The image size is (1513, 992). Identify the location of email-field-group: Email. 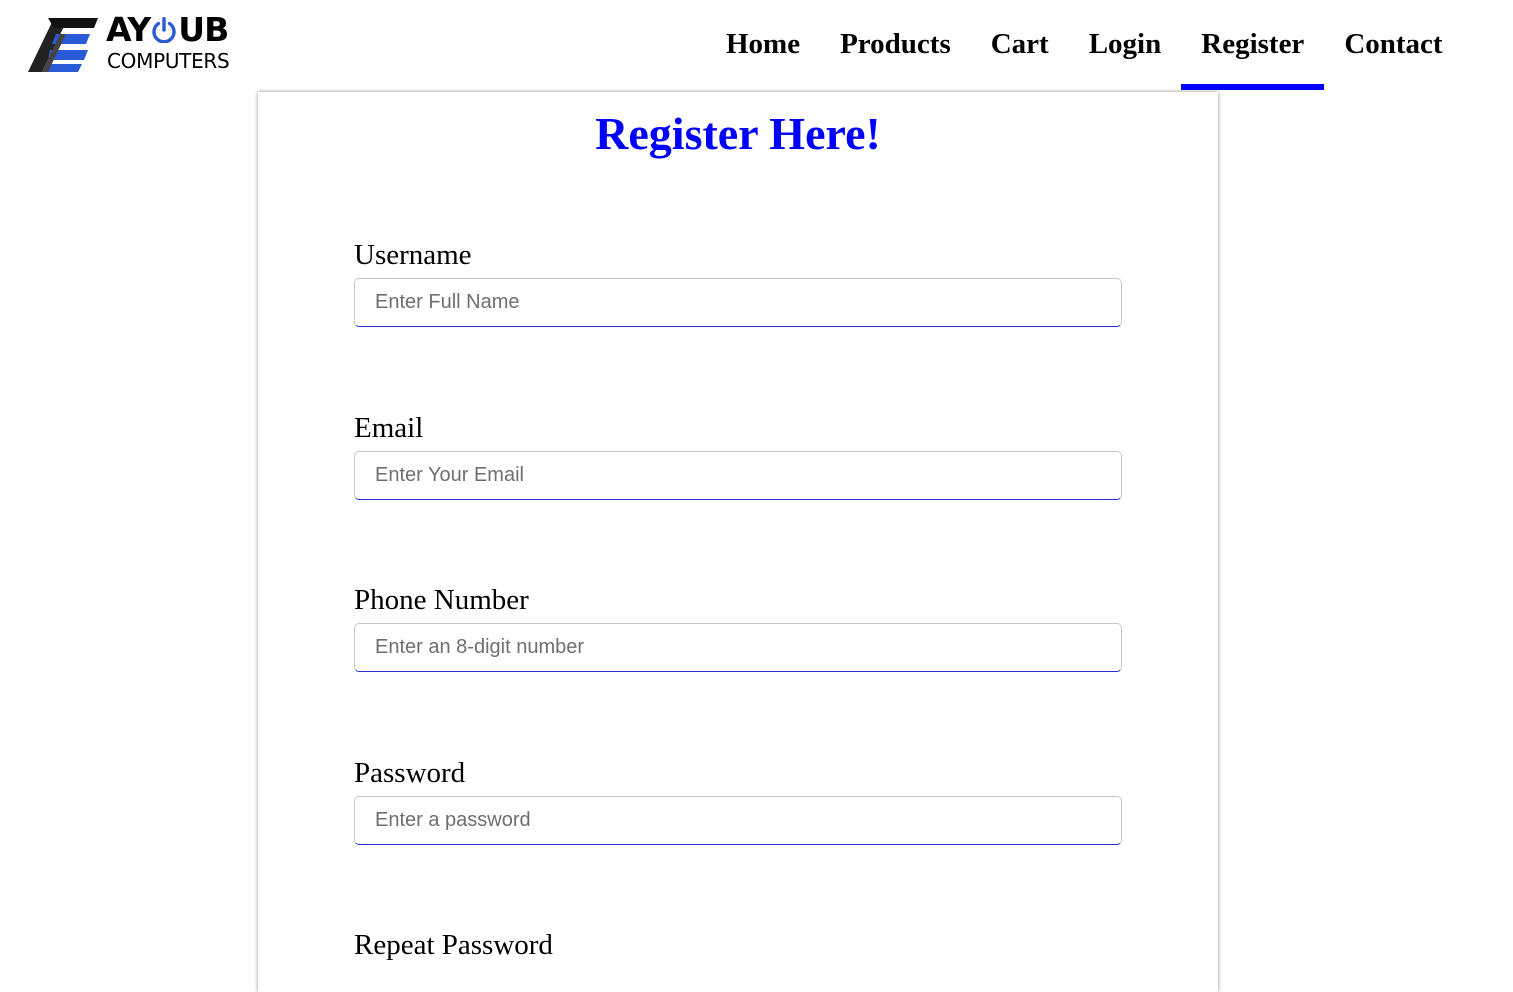
(738, 455).